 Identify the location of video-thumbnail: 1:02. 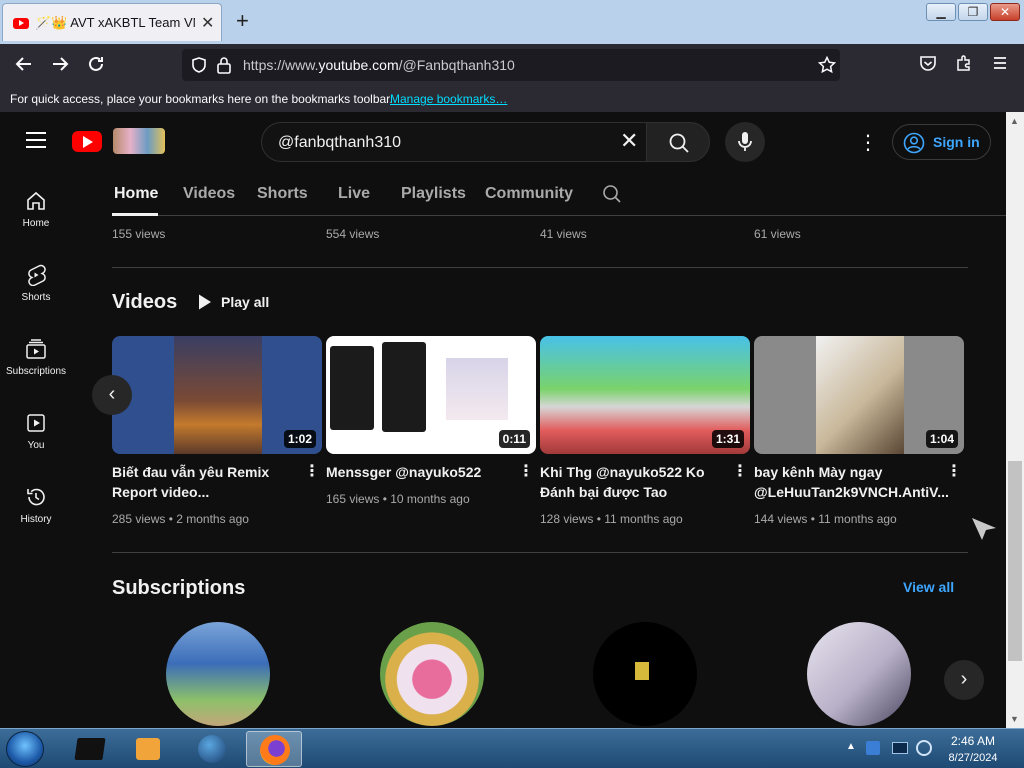
(217, 395).